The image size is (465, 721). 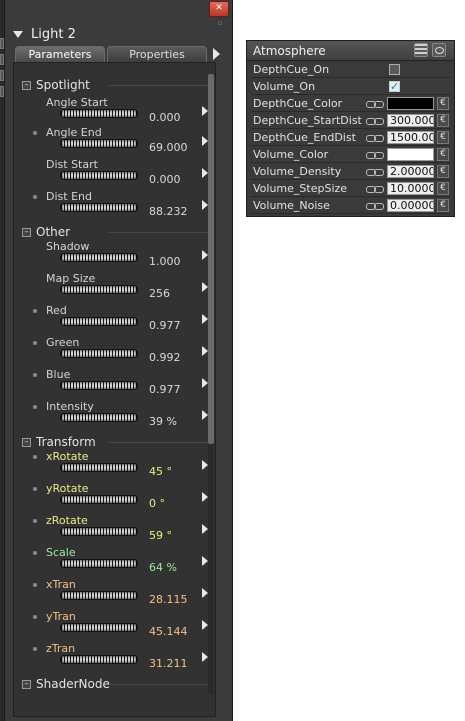 I want to click on param-row: Shadow 1.000, so click(x=114, y=256).